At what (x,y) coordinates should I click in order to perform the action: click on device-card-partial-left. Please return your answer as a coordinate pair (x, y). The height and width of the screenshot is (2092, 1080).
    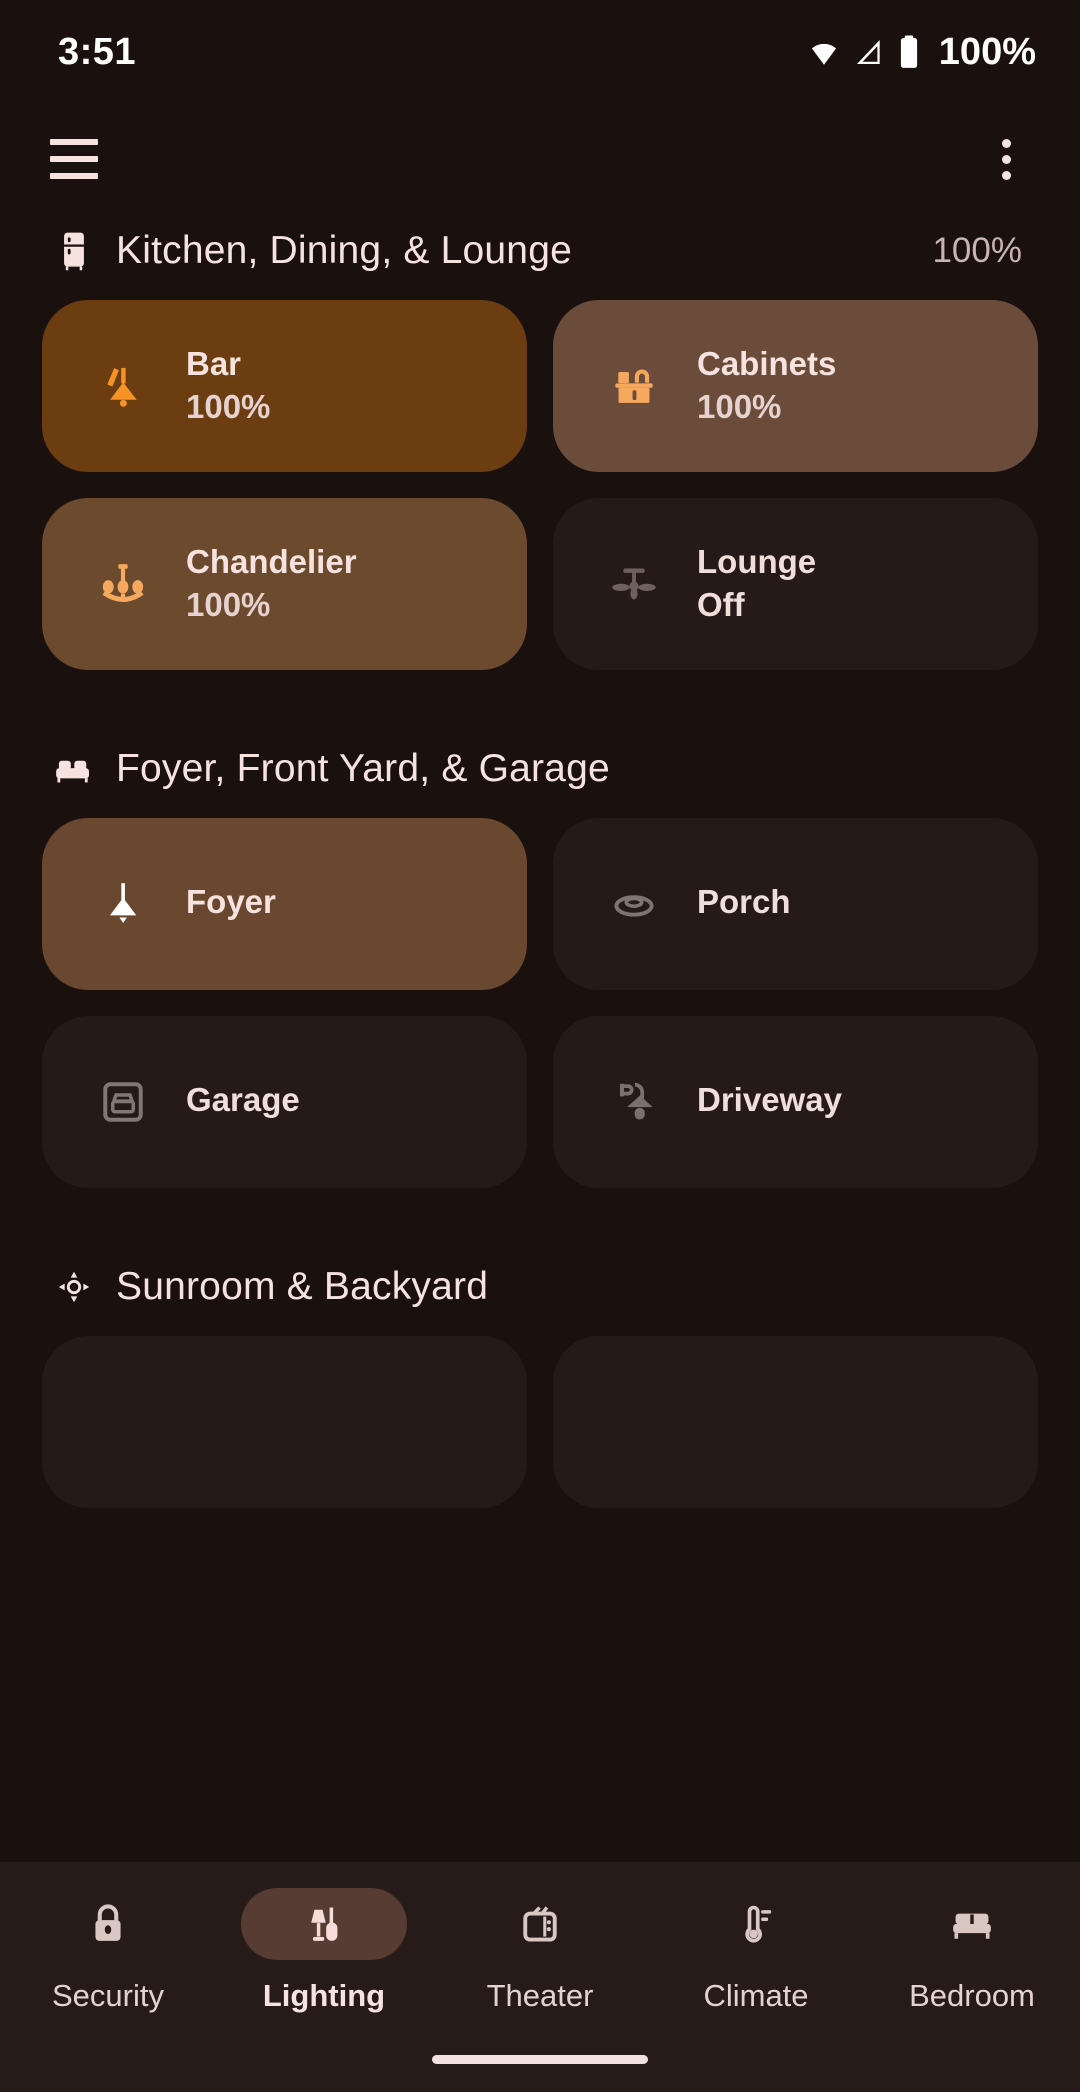
    Looking at the image, I should click on (284, 1422).